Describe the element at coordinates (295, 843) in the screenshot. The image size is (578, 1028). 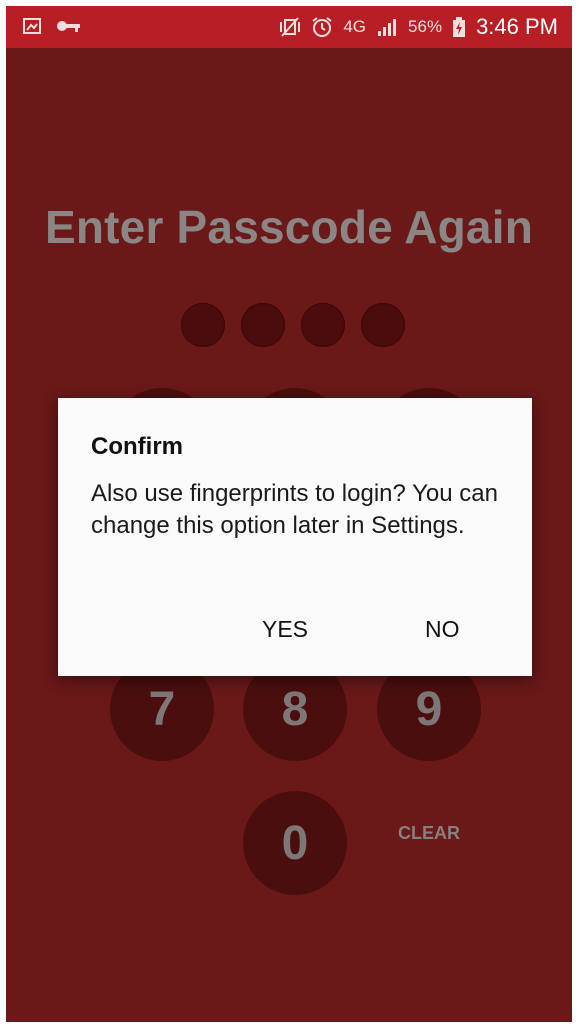
I see `keypad-key-0: 0` at that location.